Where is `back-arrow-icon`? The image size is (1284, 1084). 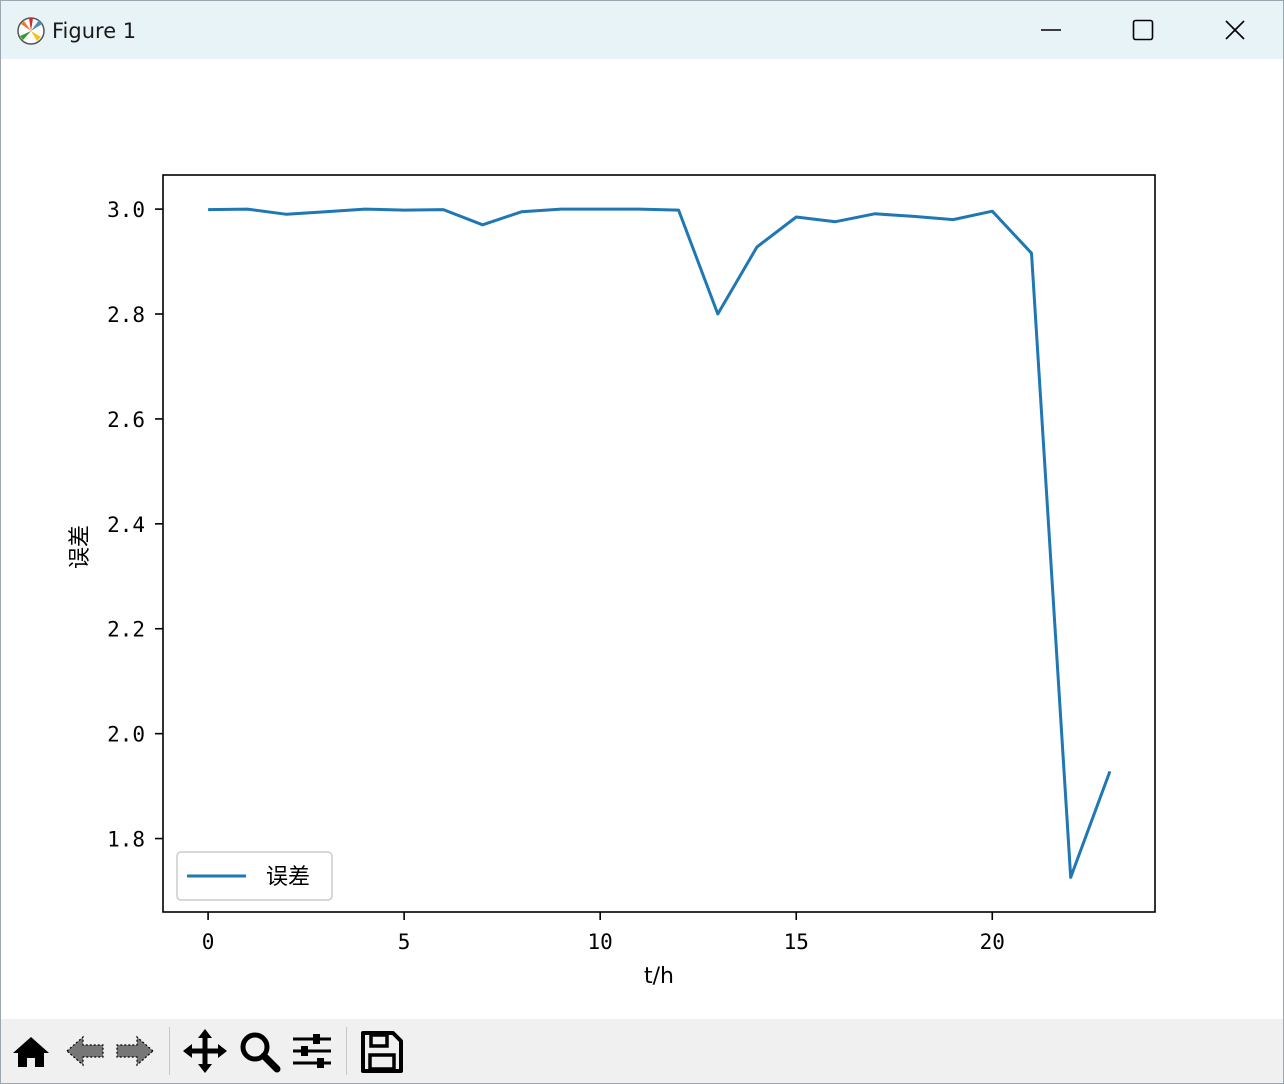
back-arrow-icon is located at coordinates (85, 1051).